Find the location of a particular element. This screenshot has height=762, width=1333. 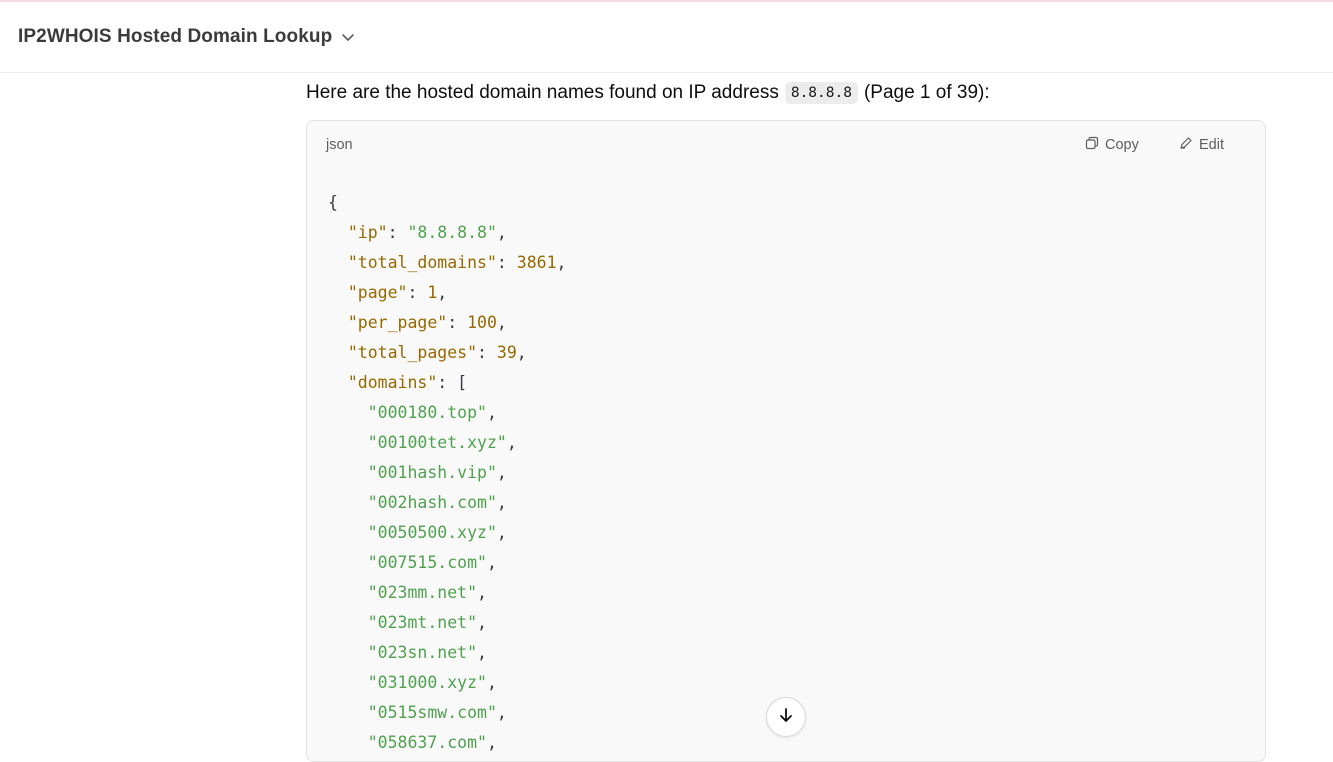

json-key-domains: "domains" is located at coordinates (392, 382).